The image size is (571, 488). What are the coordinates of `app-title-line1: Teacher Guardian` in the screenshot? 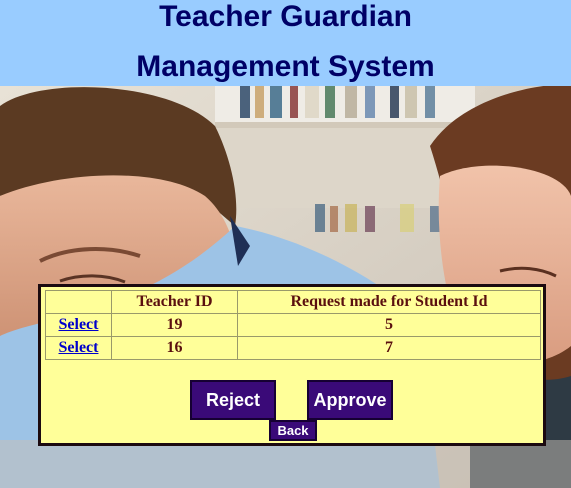 It's located at (285, 16).